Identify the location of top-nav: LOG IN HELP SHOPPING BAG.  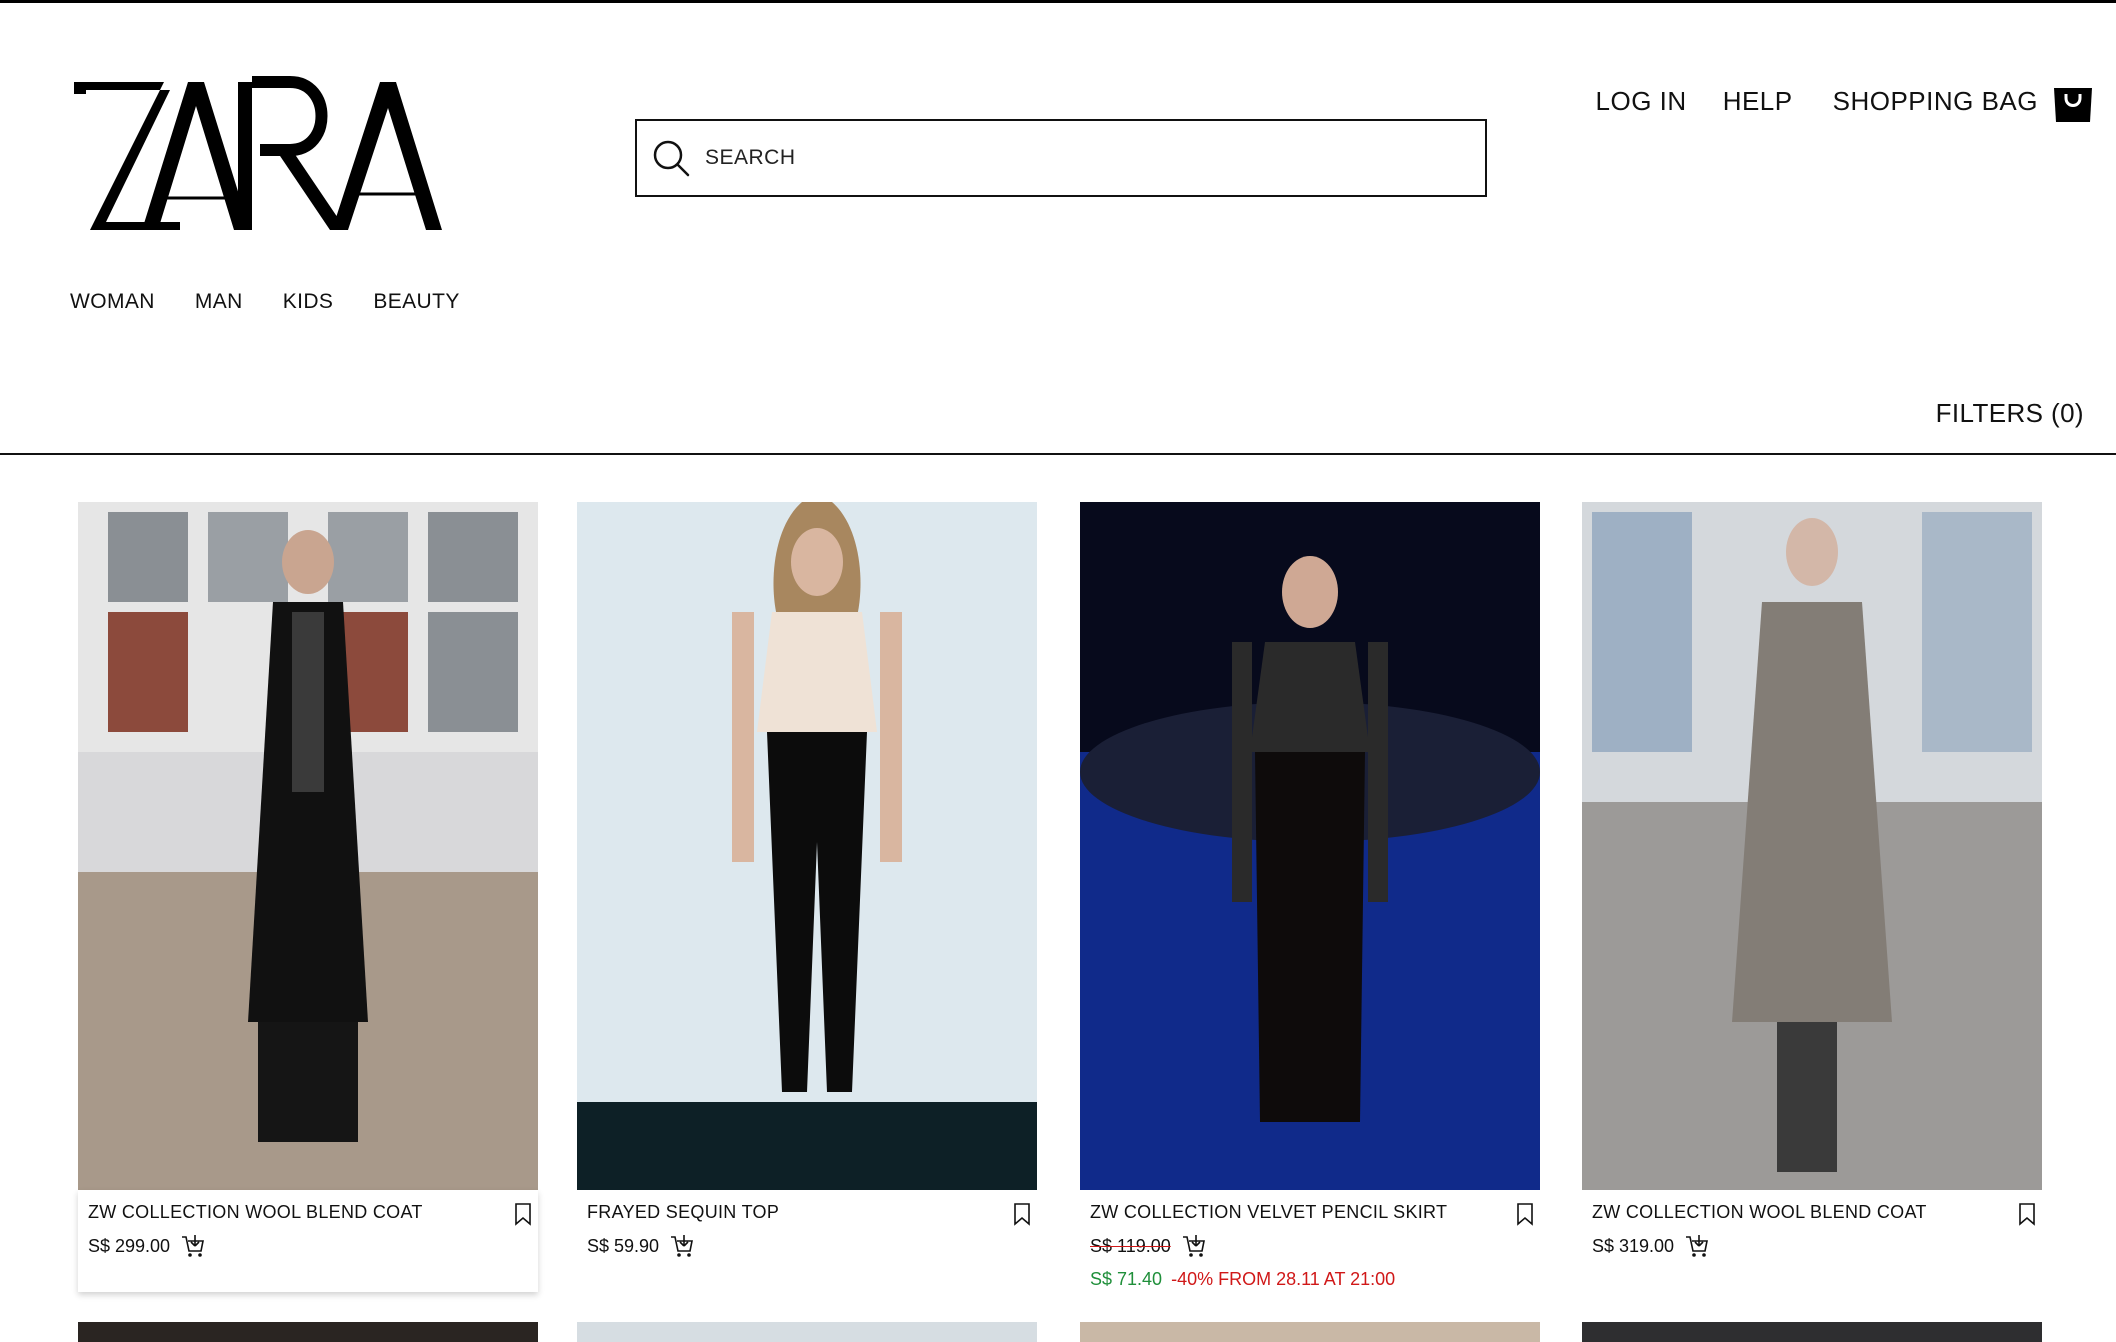
(1846, 101).